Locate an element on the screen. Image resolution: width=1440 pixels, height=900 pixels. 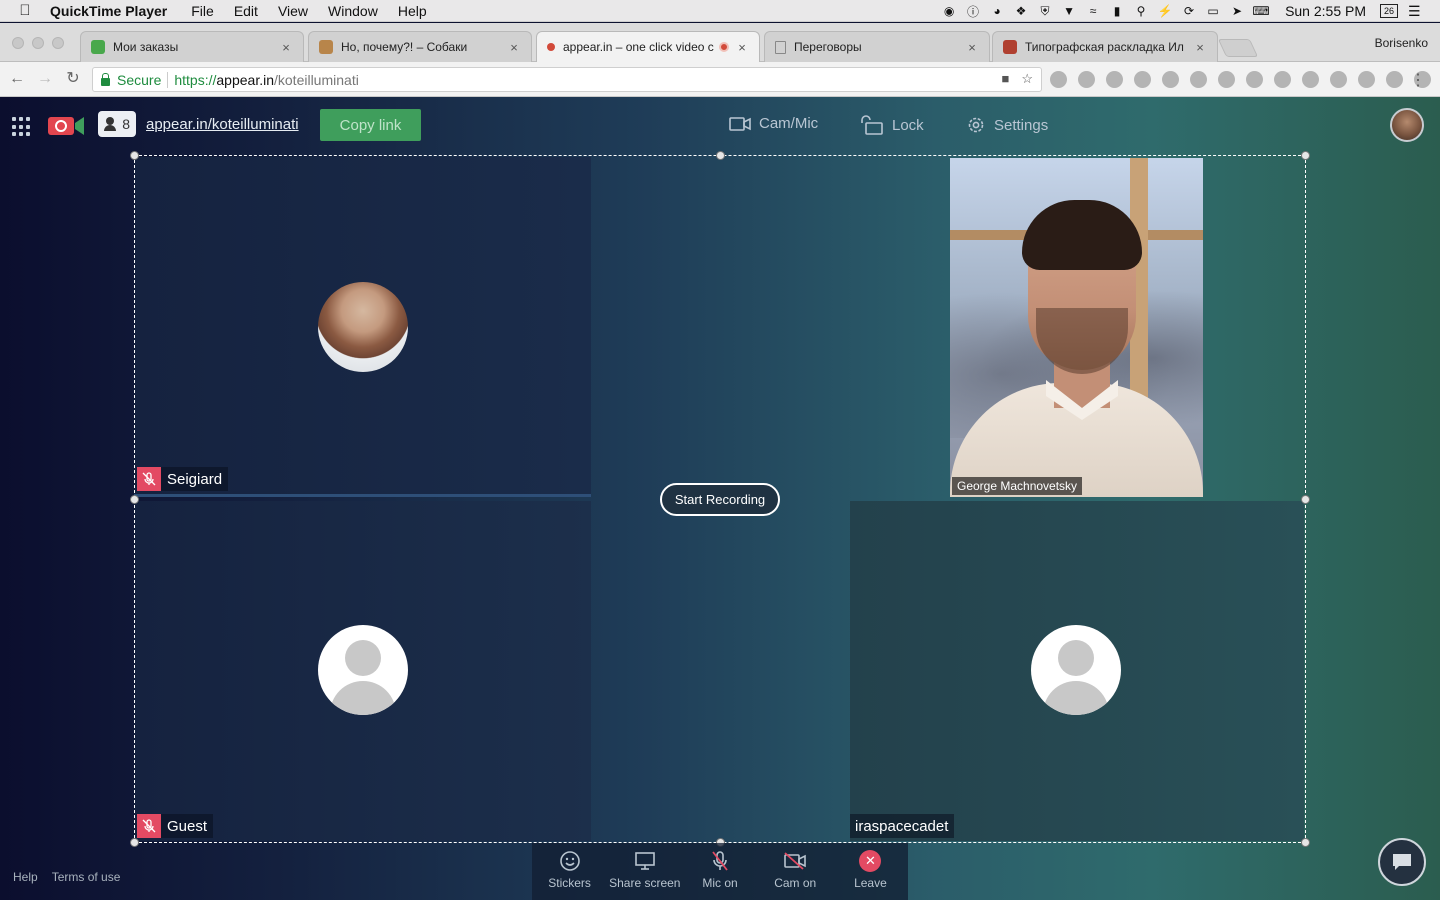
notification-center-icon: ☰ is located at coordinates (1417, 11).